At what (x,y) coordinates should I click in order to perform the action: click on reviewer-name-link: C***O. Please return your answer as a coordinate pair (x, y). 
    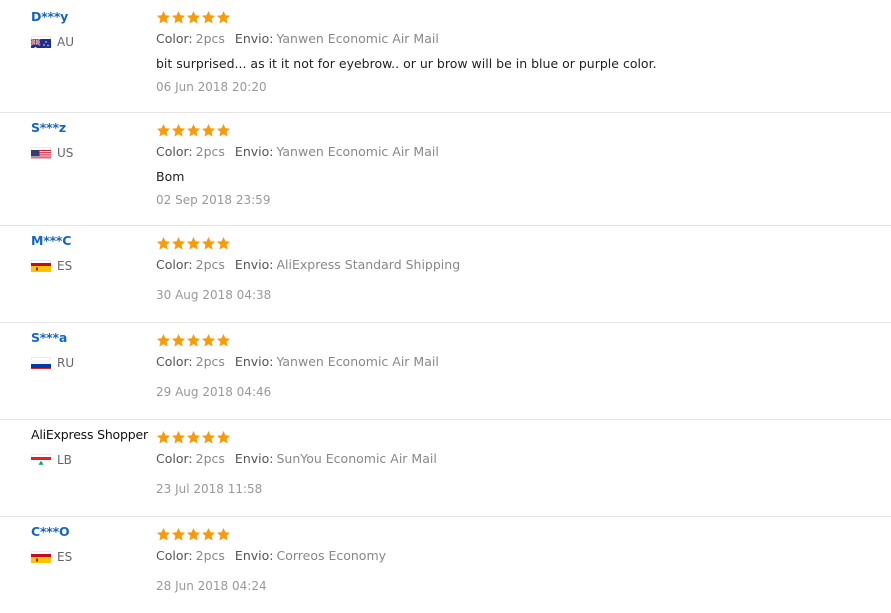
    Looking at the image, I should click on (93, 532).